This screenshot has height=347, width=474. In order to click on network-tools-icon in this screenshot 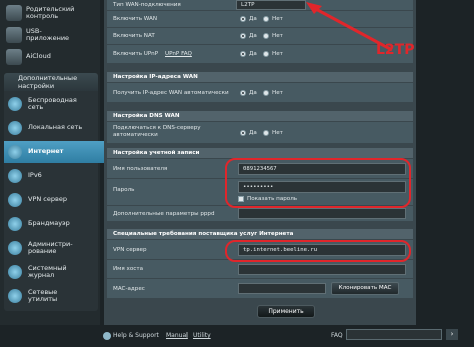, I will do `click(15, 296)`.